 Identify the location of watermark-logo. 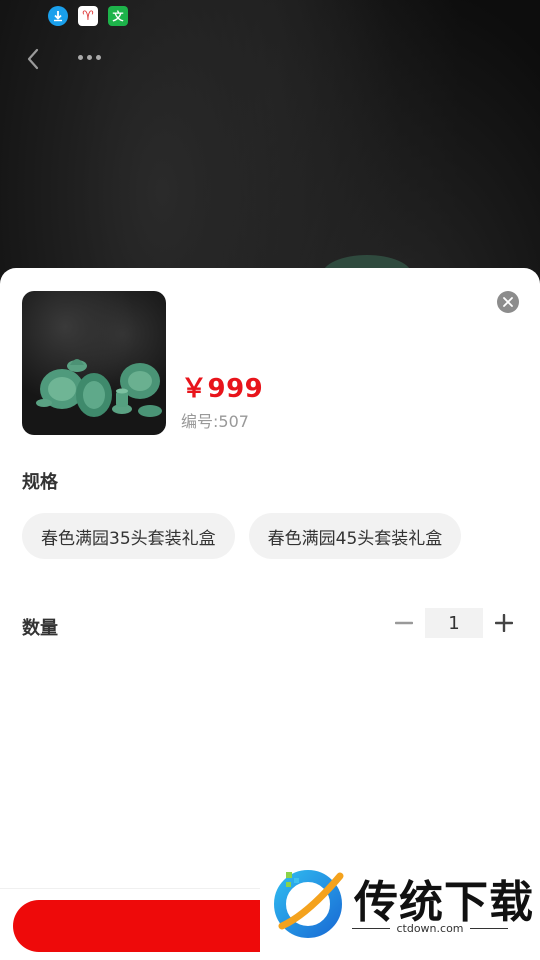
(309, 904).